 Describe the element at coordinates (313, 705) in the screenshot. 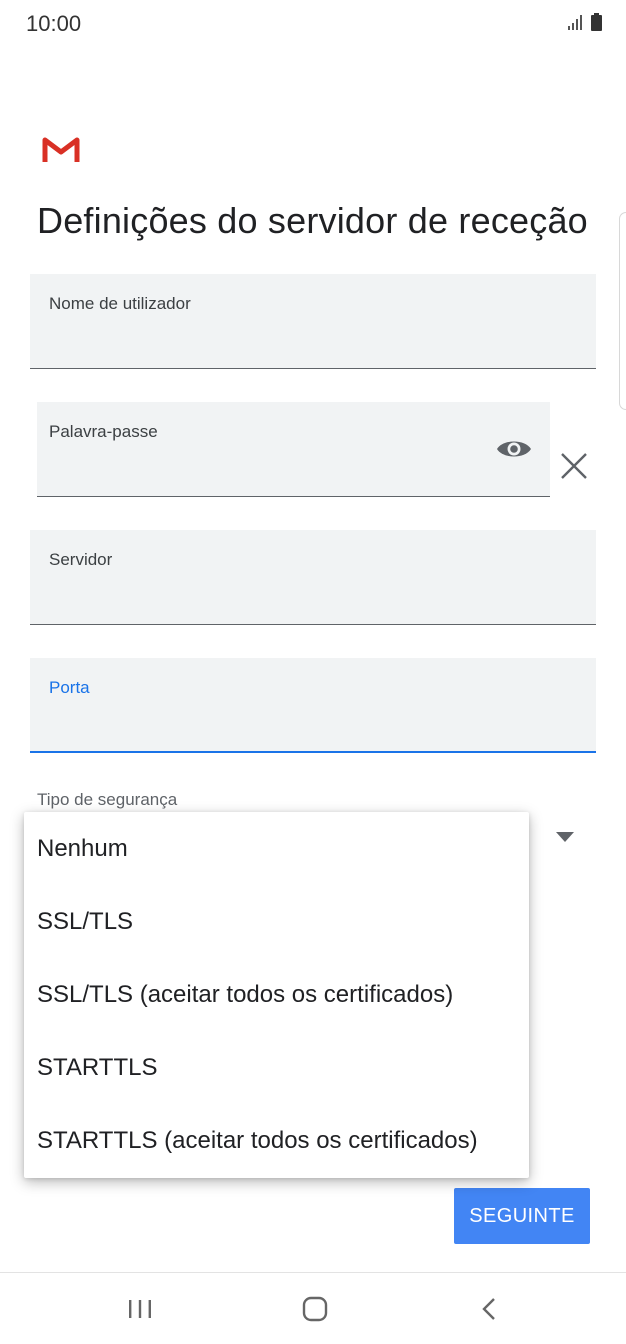

I see `port-field: Porta` at that location.